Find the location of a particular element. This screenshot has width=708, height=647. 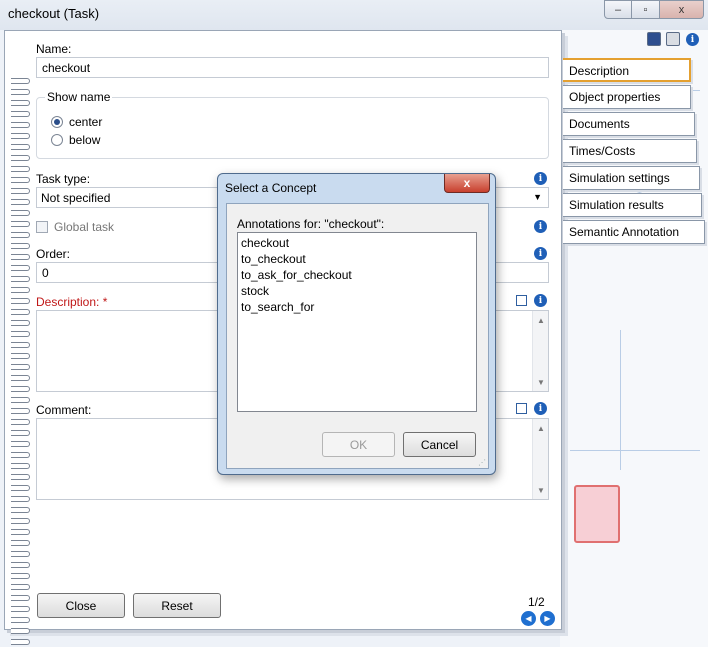

tab-times-costs: Times/Costs is located at coordinates (630, 151).